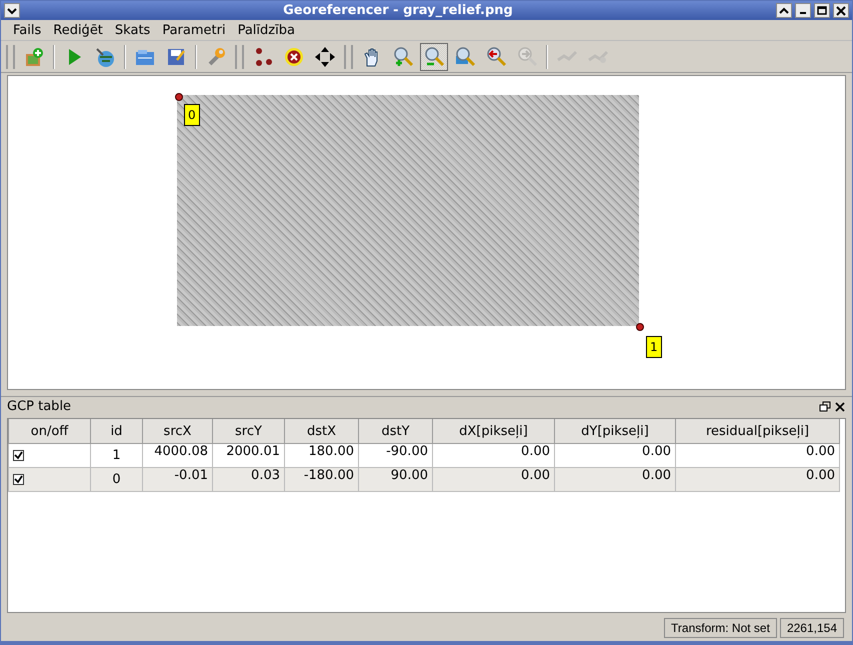 The width and height of the screenshot is (853, 645). I want to click on close-icon, so click(841, 11).